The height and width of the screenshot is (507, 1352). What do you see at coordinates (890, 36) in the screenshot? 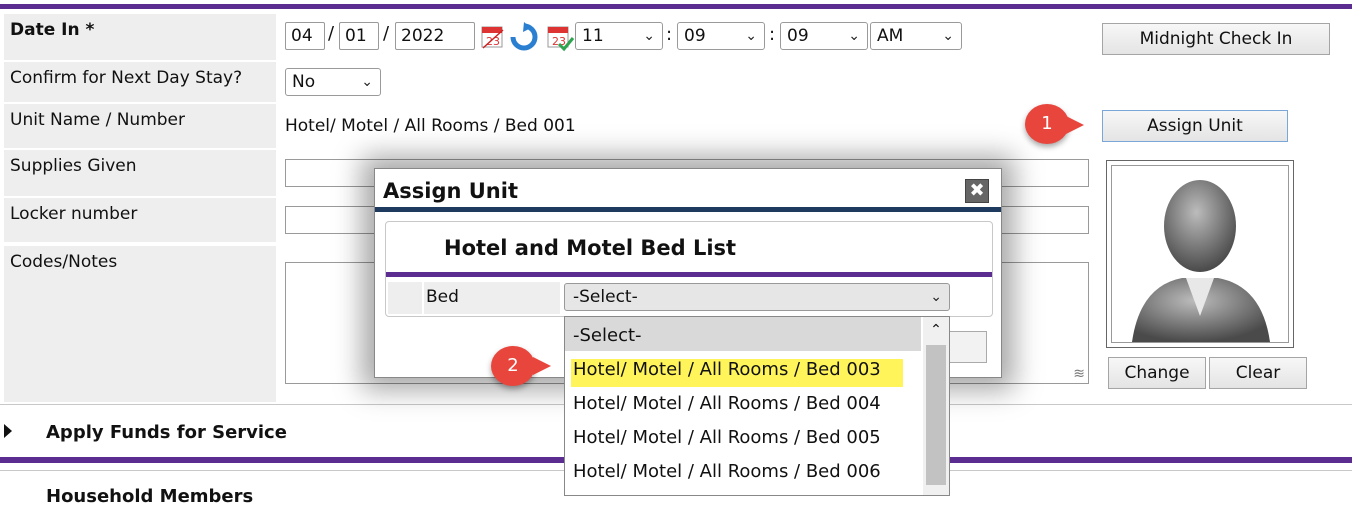
I see `ampm-value: AM` at bounding box center [890, 36].